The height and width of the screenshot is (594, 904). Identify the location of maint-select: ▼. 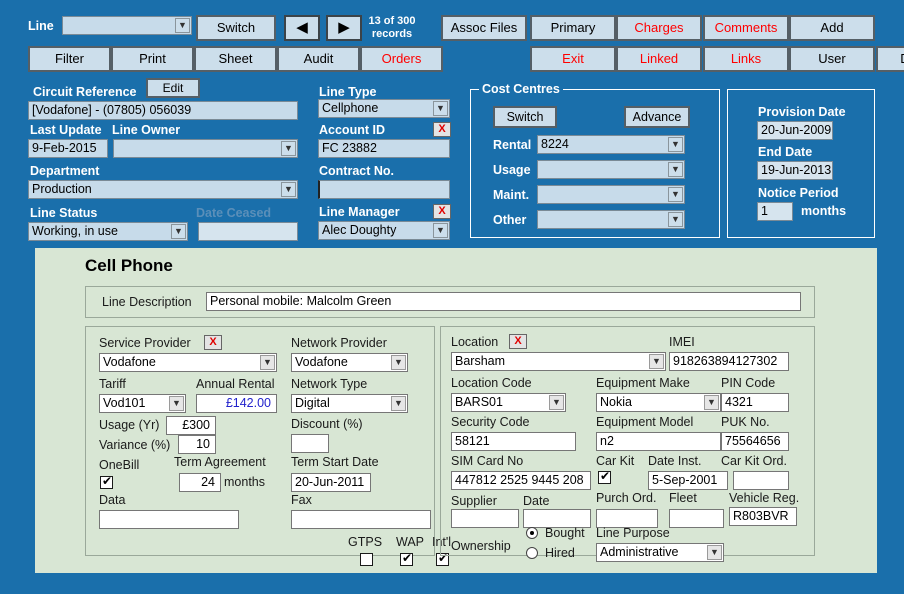
(611, 194).